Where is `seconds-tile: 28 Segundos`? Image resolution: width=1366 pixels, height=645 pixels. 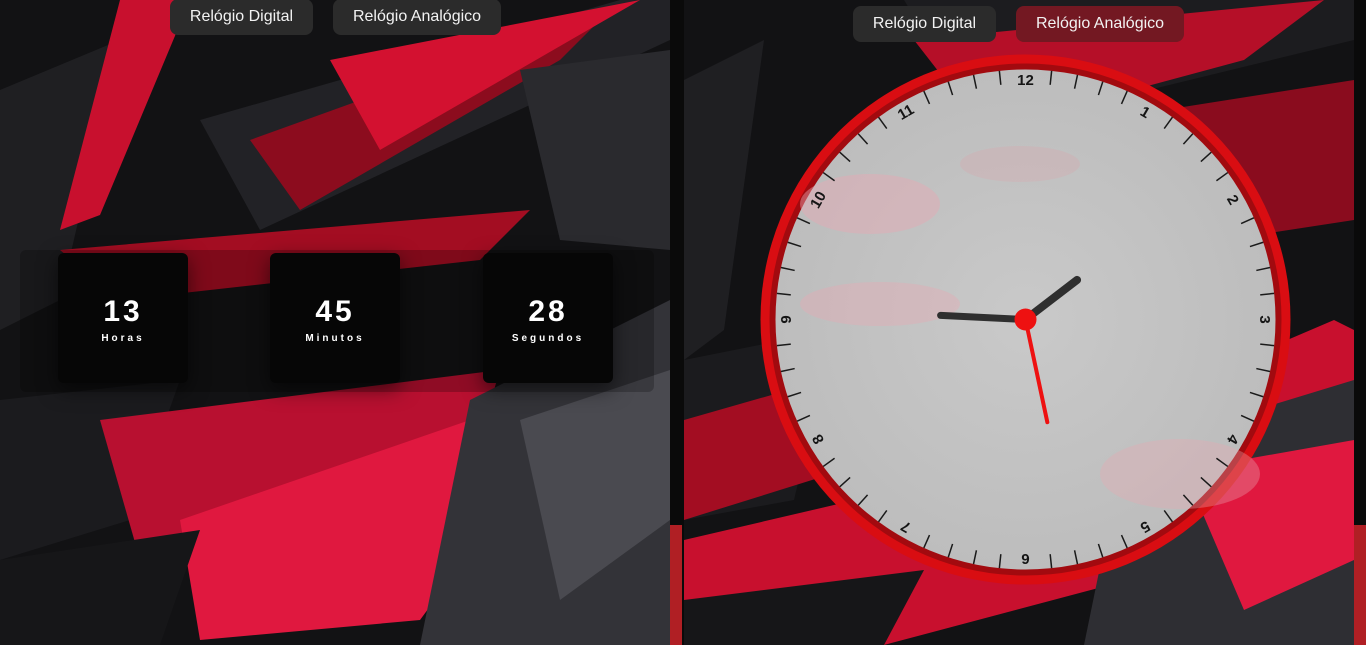
seconds-tile: 28 Segundos is located at coordinates (548, 318).